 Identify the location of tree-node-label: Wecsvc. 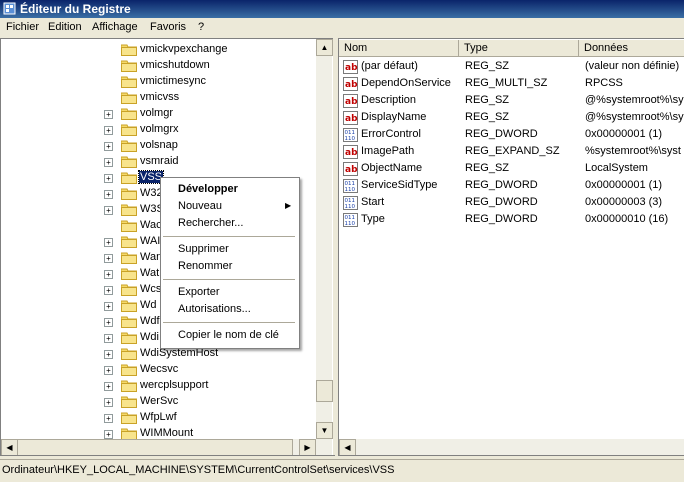
(159, 369).